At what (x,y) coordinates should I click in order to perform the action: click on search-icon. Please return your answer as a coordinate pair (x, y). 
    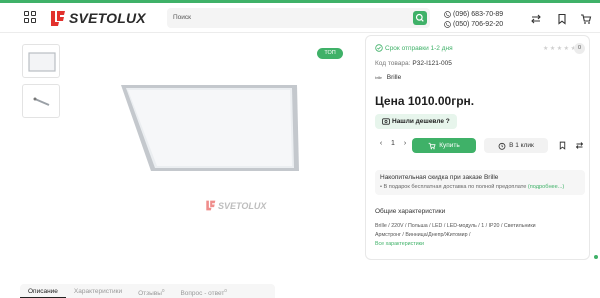
    Looking at the image, I should click on (419, 17).